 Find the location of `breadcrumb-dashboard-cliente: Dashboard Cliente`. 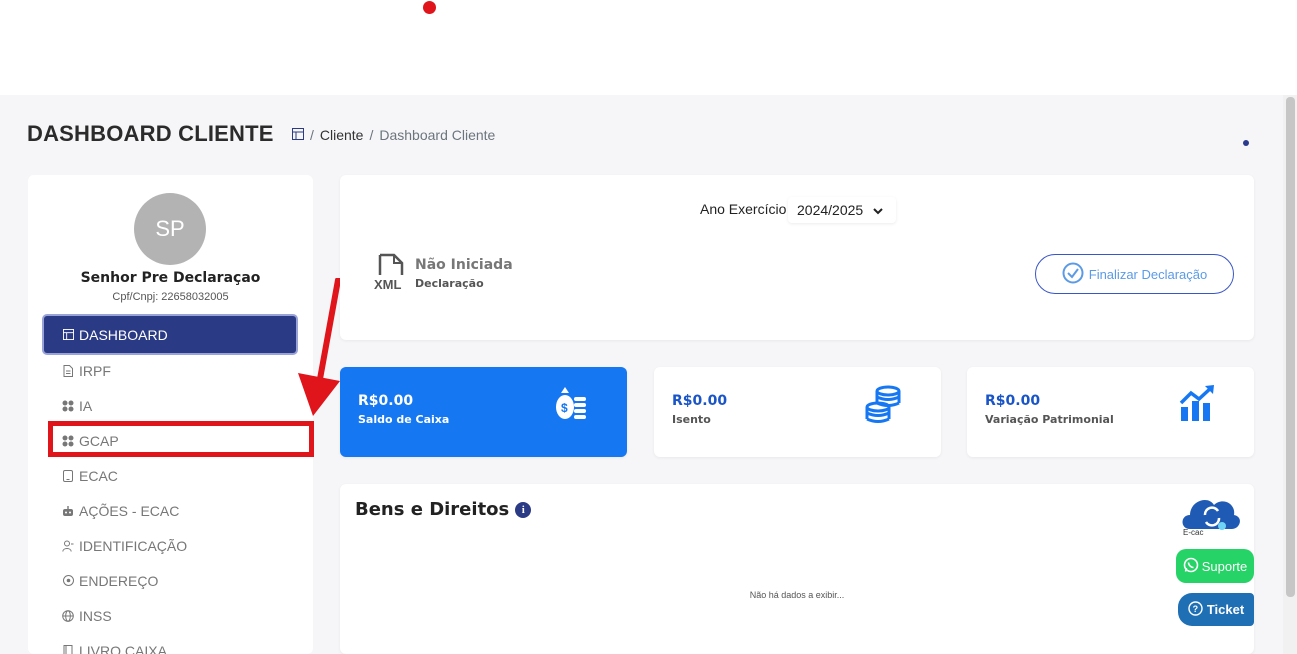

breadcrumb-dashboard-cliente: Dashboard Cliente is located at coordinates (437, 135).